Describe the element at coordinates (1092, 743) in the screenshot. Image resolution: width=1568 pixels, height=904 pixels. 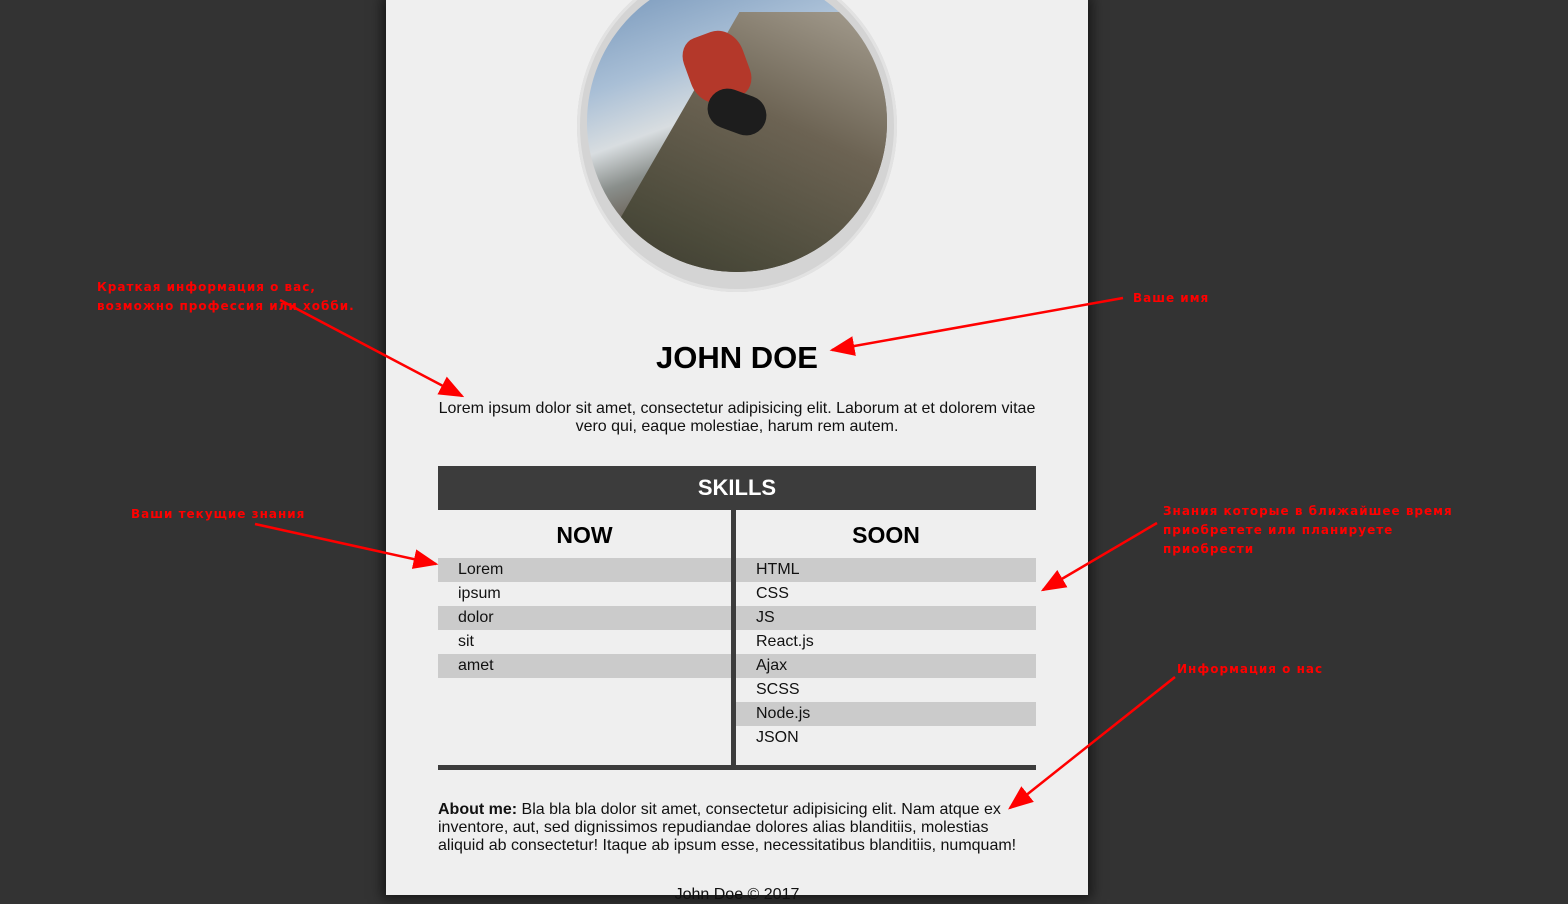
I see `arrow-about` at that location.